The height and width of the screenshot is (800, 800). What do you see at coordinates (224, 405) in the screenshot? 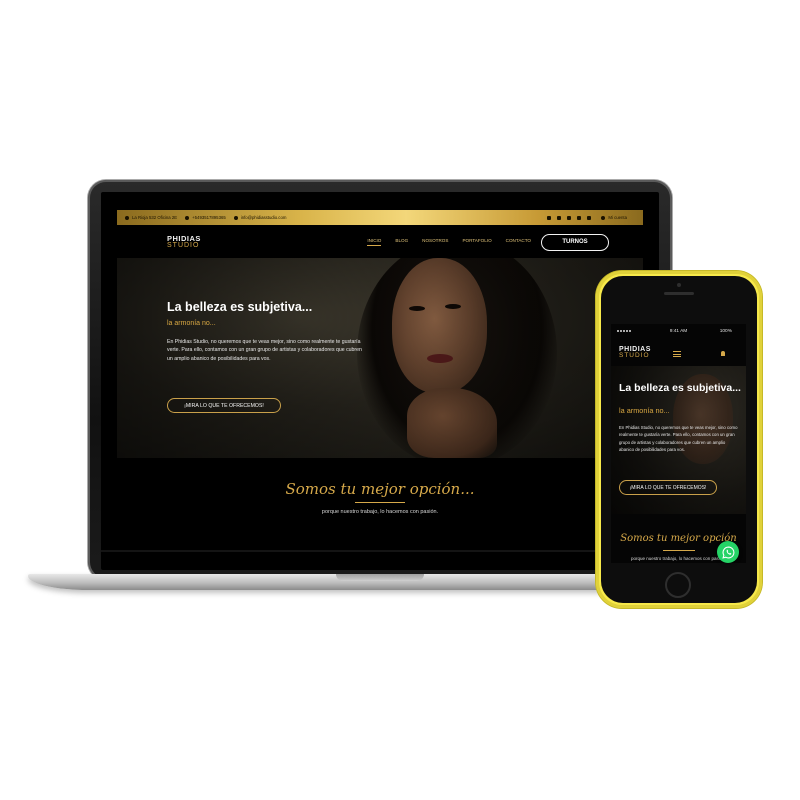
I see `hero-cta-button: ¡MIRA LO QUE TE OFRECEMOS!` at bounding box center [224, 405].